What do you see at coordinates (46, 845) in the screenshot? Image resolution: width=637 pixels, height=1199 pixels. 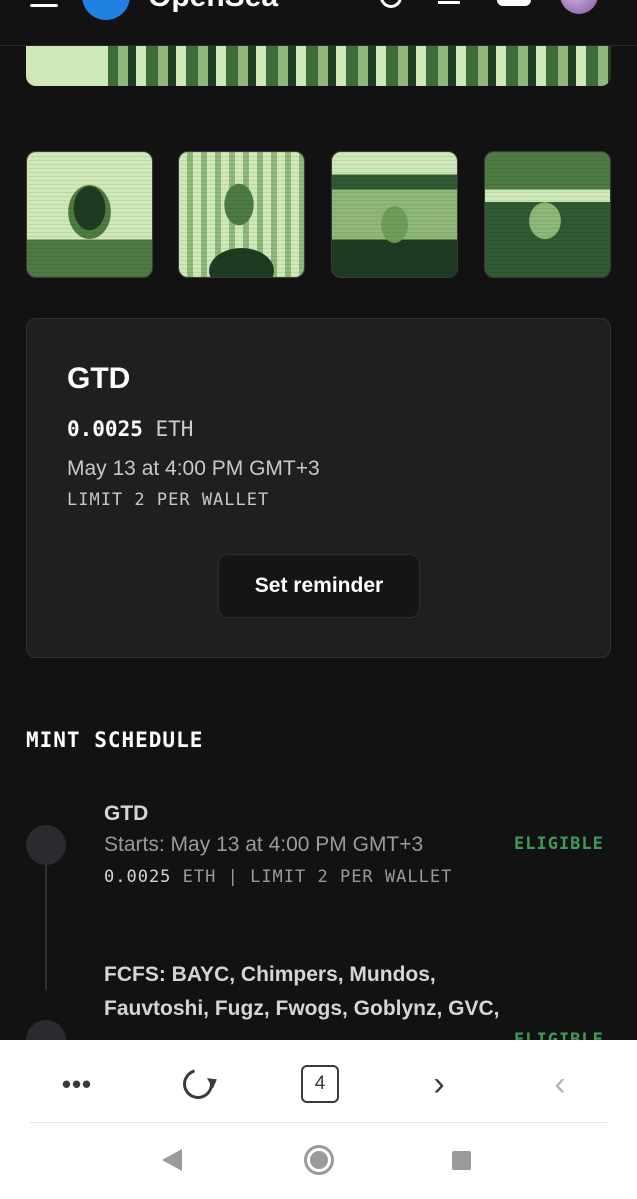 I see `timeline-dot` at bounding box center [46, 845].